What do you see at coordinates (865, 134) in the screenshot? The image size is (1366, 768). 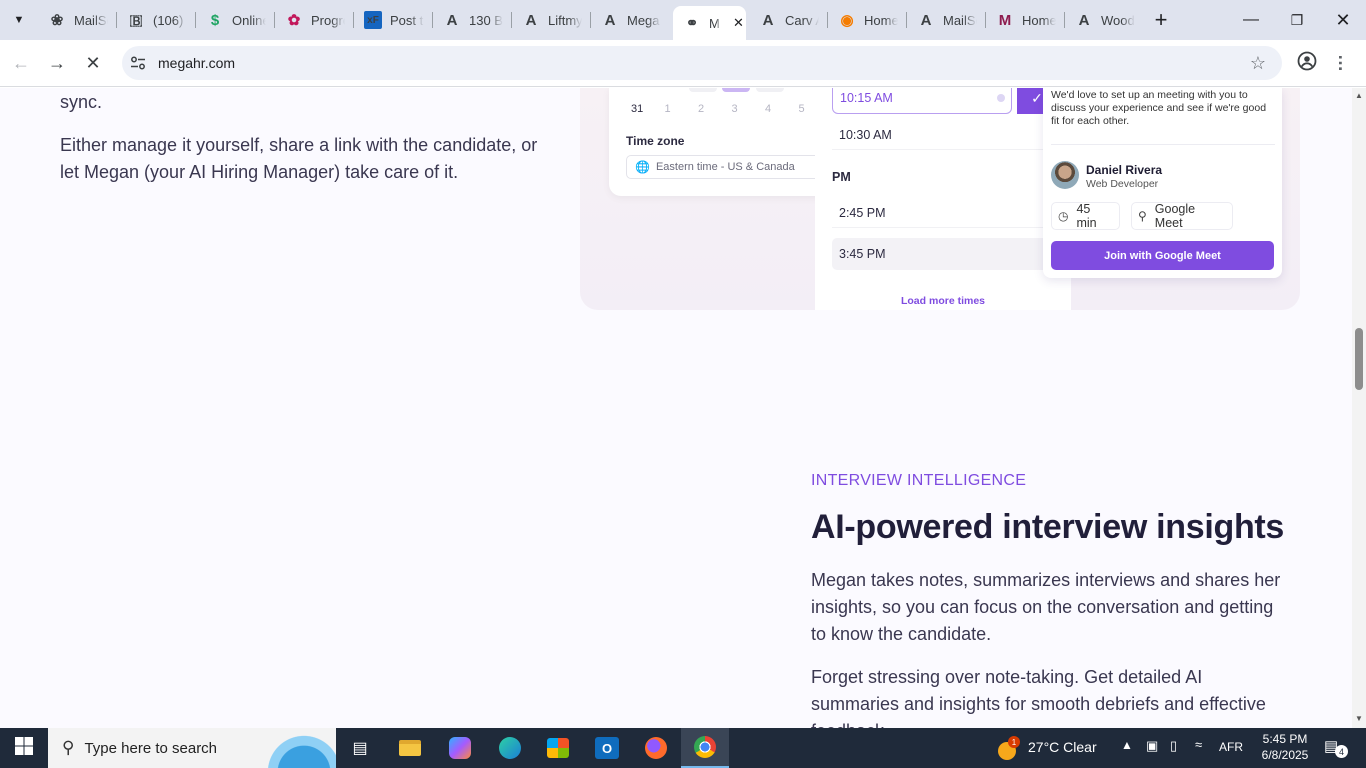 I see `time-slot-label: 10:30 AM` at bounding box center [865, 134].